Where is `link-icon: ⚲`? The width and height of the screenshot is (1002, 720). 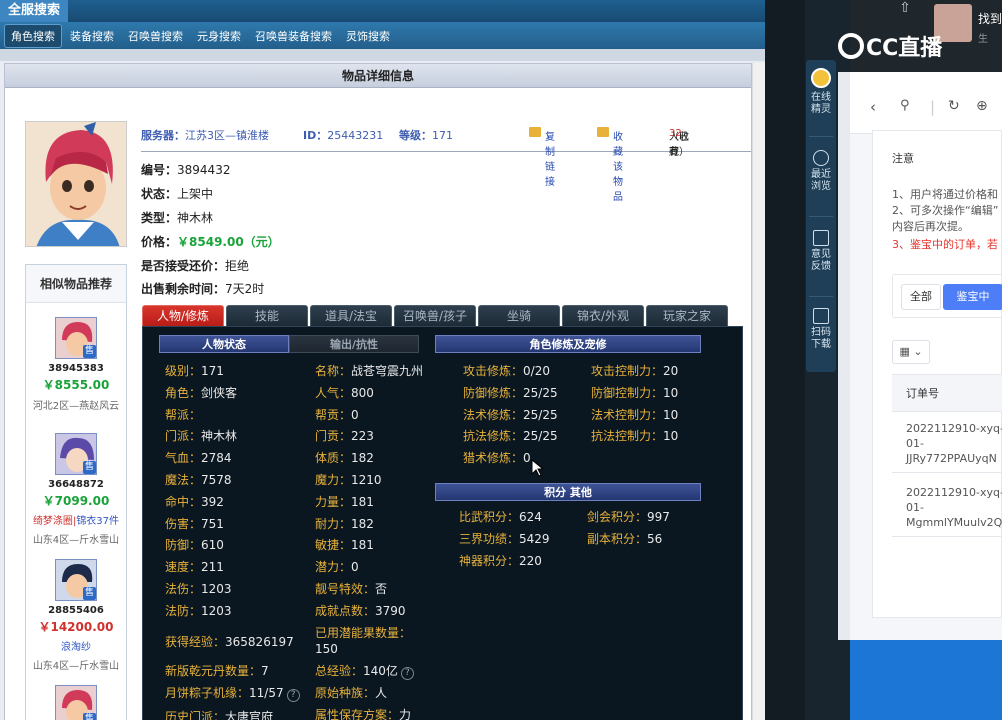 link-icon: ⚲ is located at coordinates (905, 105).